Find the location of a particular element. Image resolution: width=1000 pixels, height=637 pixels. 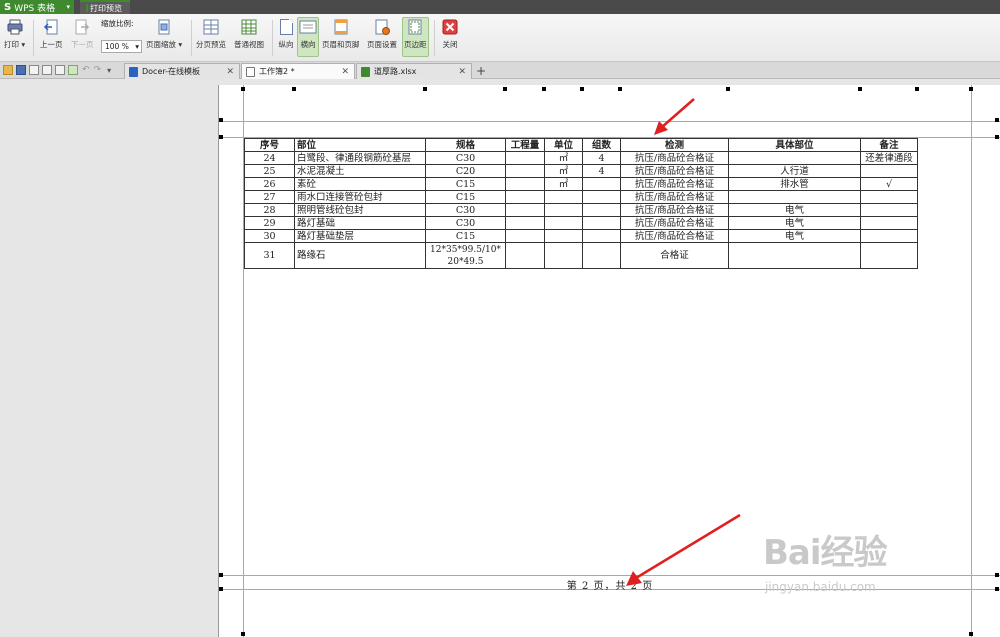

docer-icon is located at coordinates (133, 71).